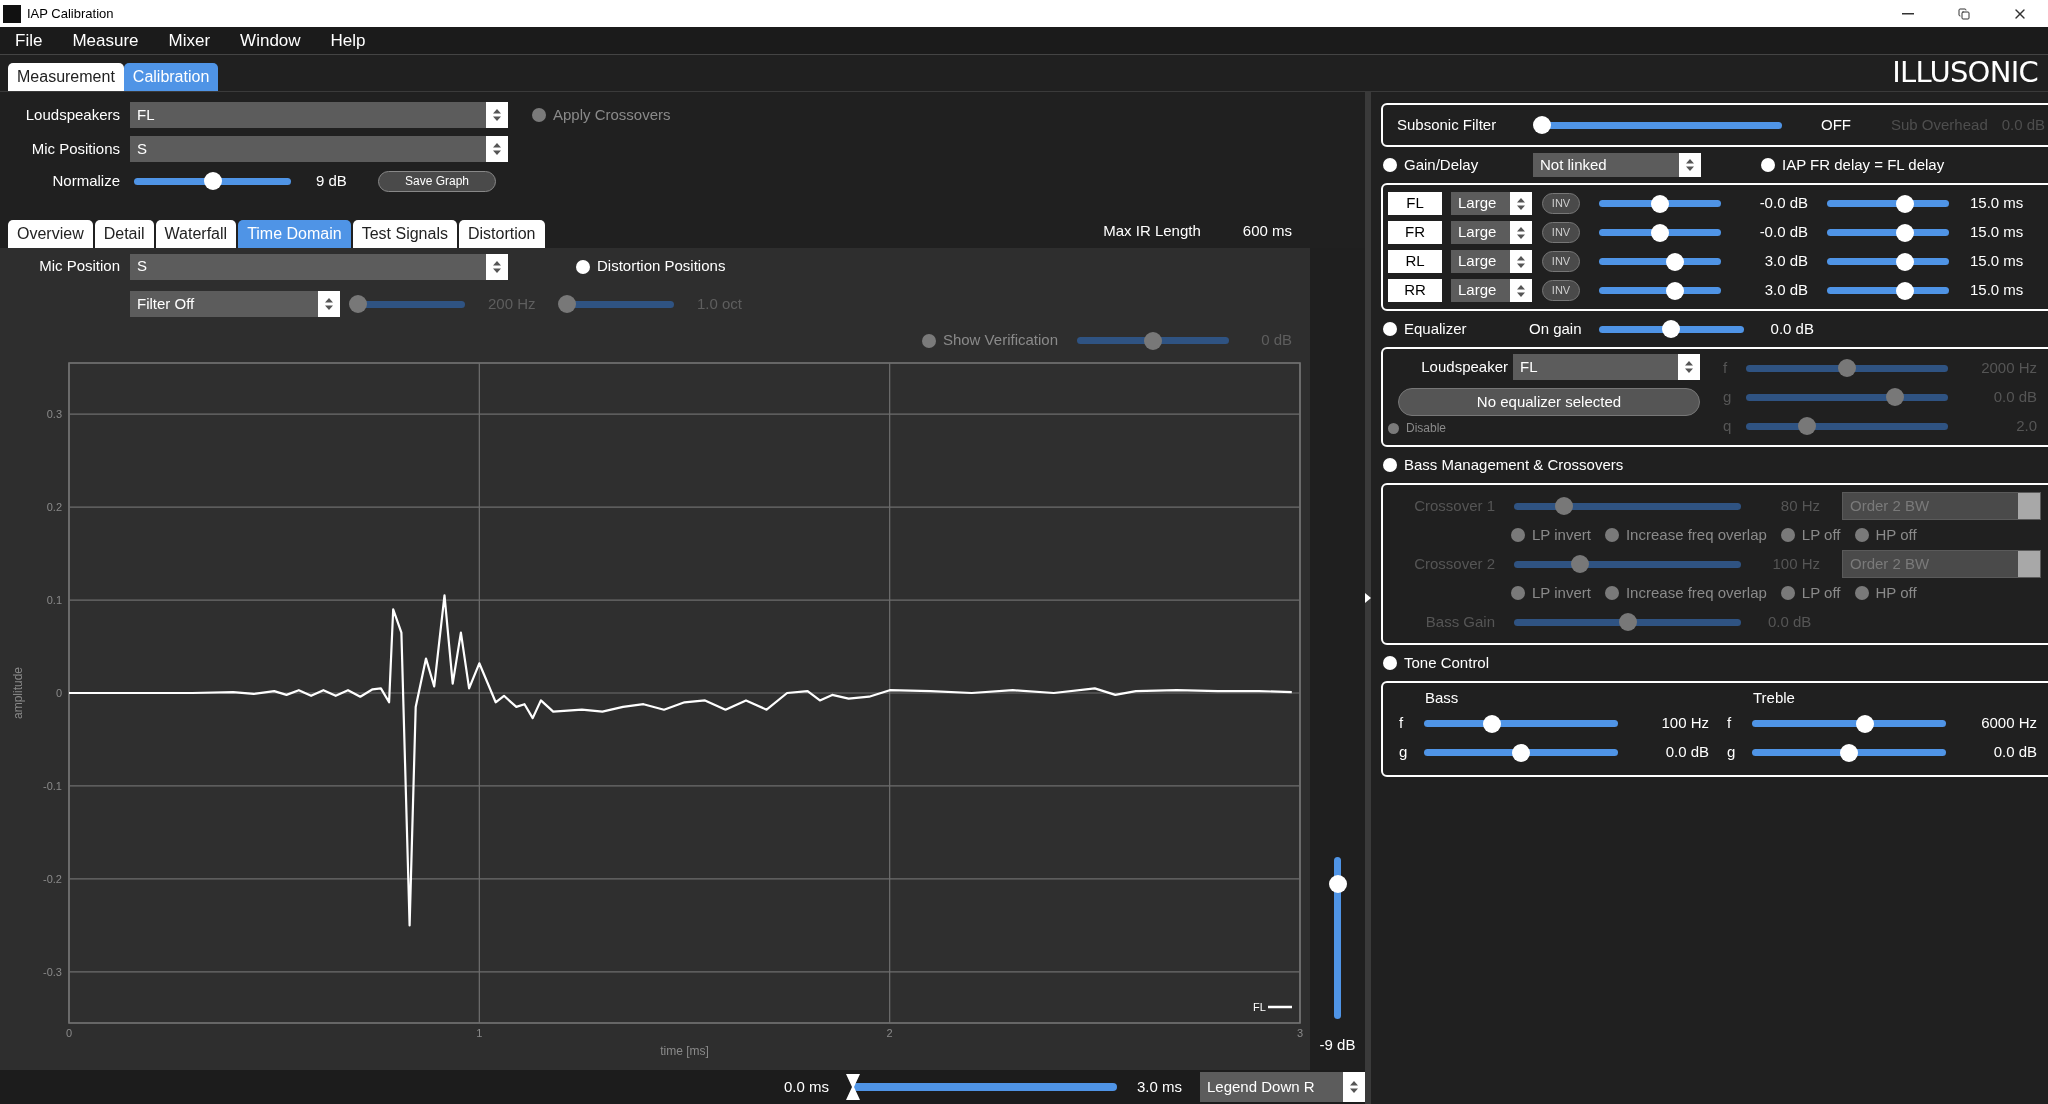 This screenshot has width=2048, height=1104. I want to click on tab: Overview, so click(50, 234).